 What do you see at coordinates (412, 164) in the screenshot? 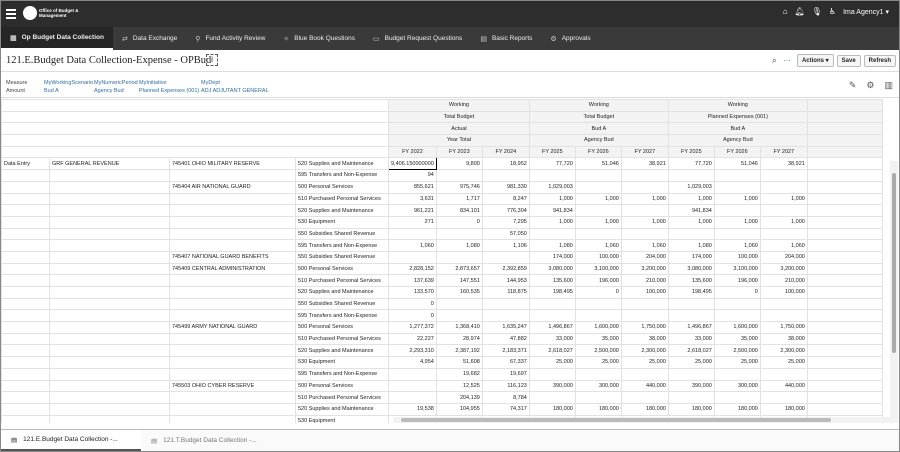
I see `data-cell: 9,406.150000000` at bounding box center [412, 164].